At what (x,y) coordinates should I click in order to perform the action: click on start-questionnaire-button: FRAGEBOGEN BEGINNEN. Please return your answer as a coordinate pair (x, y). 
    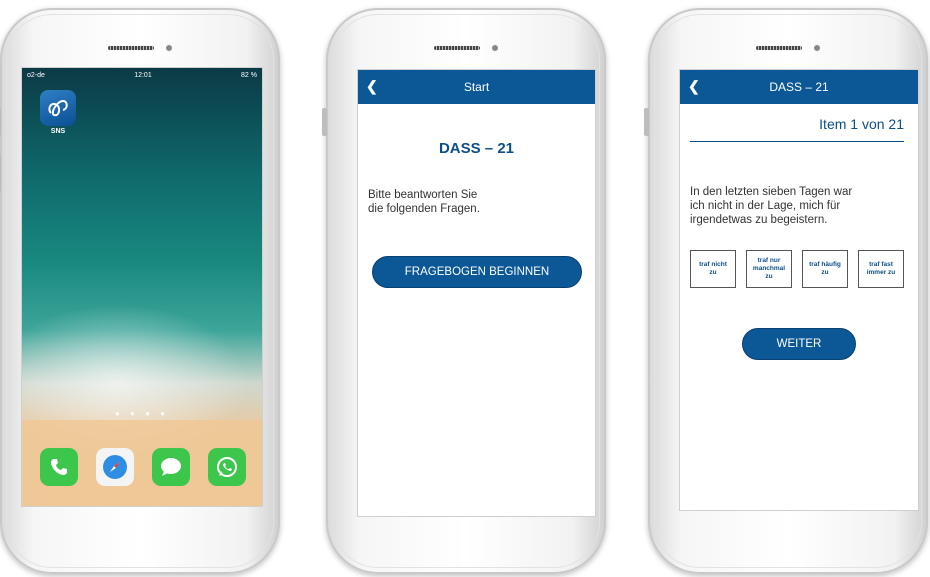
    Looking at the image, I should click on (477, 272).